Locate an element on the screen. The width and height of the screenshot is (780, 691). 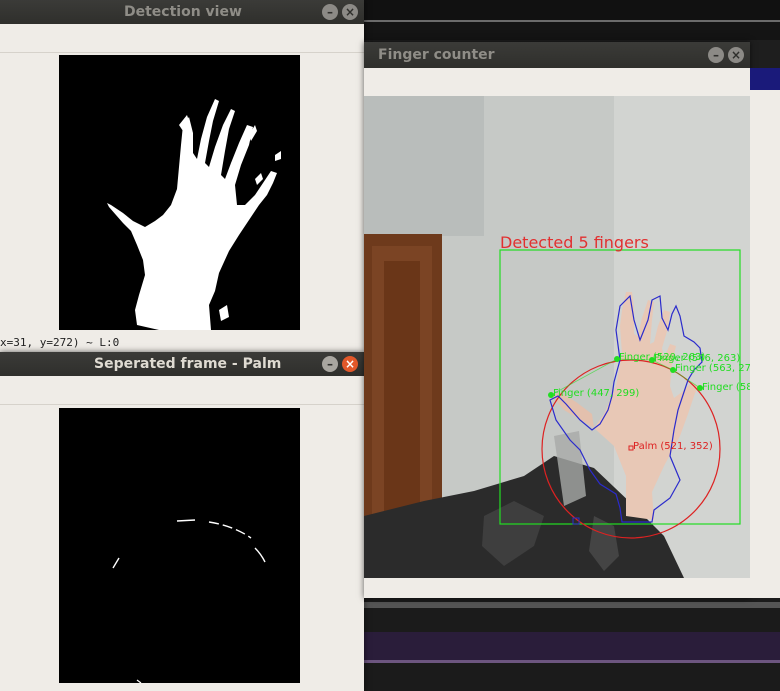
palm-frame-toolbar is located at coordinates (182, 390).